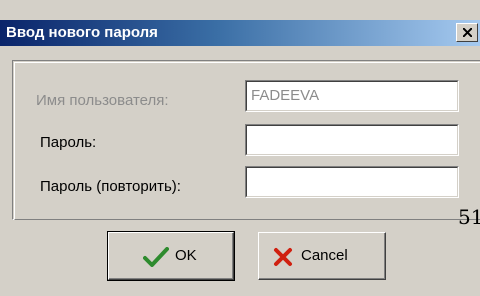 The height and width of the screenshot is (296, 480). What do you see at coordinates (285, 95) in the screenshot?
I see `username-value: FADEEVA` at bounding box center [285, 95].